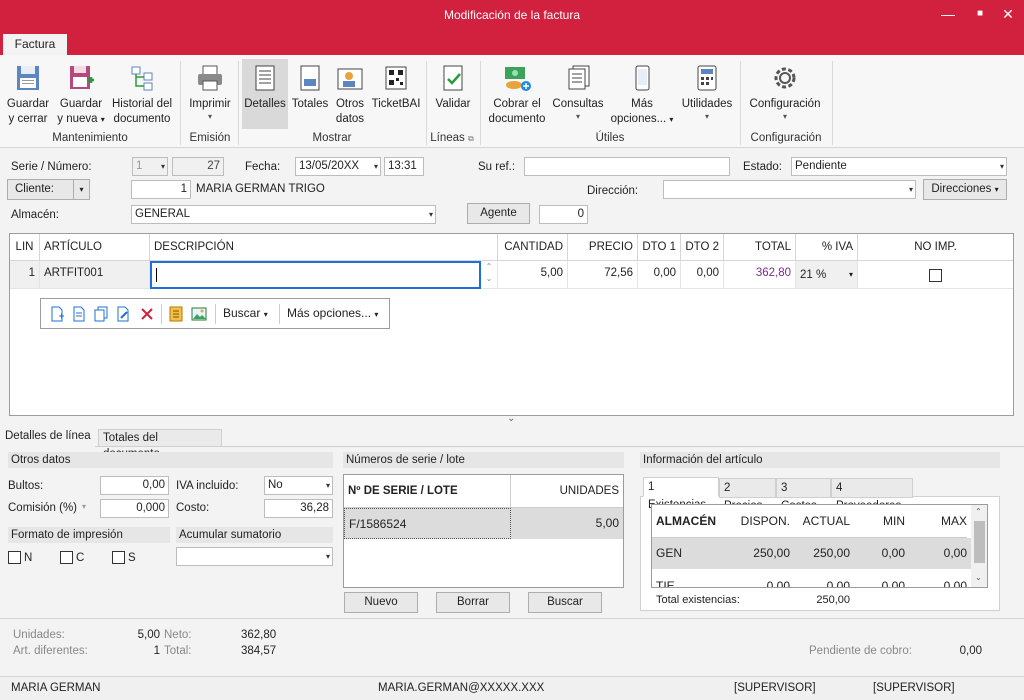 Image resolution: width=1024 pixels, height=700 pixels. I want to click on tab-detalles-linea: Detalles de línea, so click(47, 437).